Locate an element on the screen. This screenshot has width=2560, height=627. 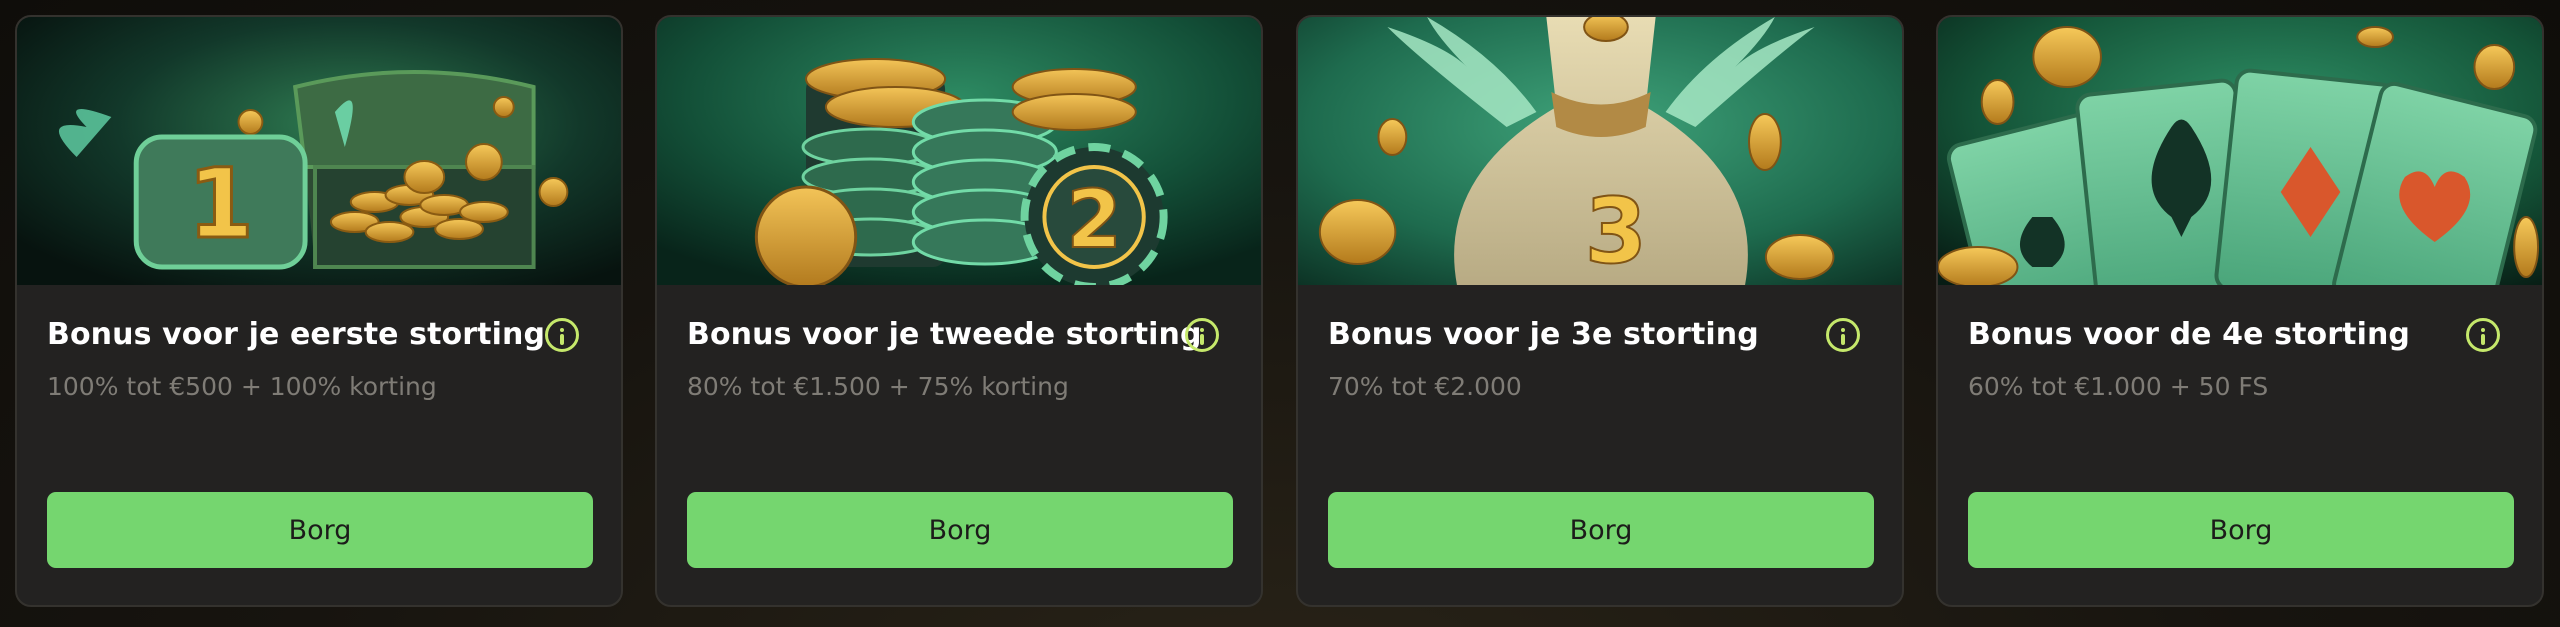
treasure-chest-icon: 1 is located at coordinates (319, 151).